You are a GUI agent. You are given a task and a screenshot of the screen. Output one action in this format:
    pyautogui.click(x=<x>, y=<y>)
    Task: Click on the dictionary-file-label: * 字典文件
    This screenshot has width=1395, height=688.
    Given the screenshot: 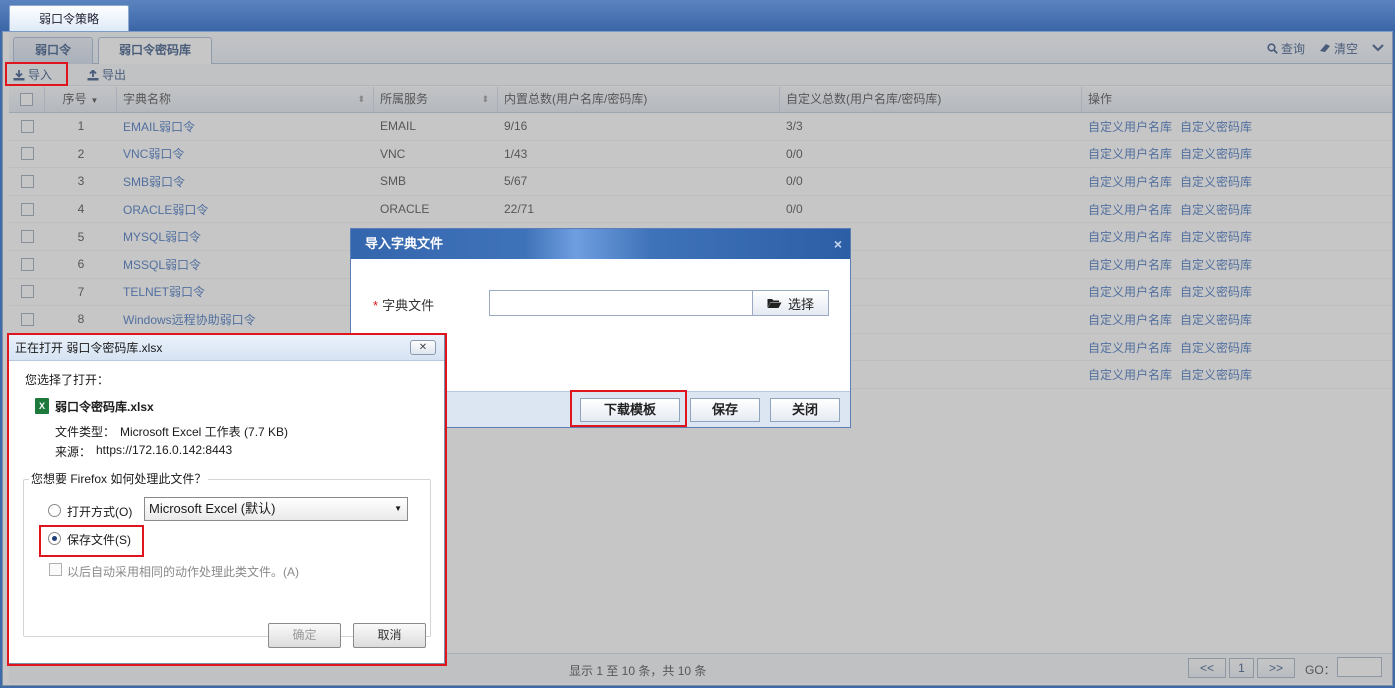 What is the action you would take?
    pyautogui.click(x=403, y=304)
    